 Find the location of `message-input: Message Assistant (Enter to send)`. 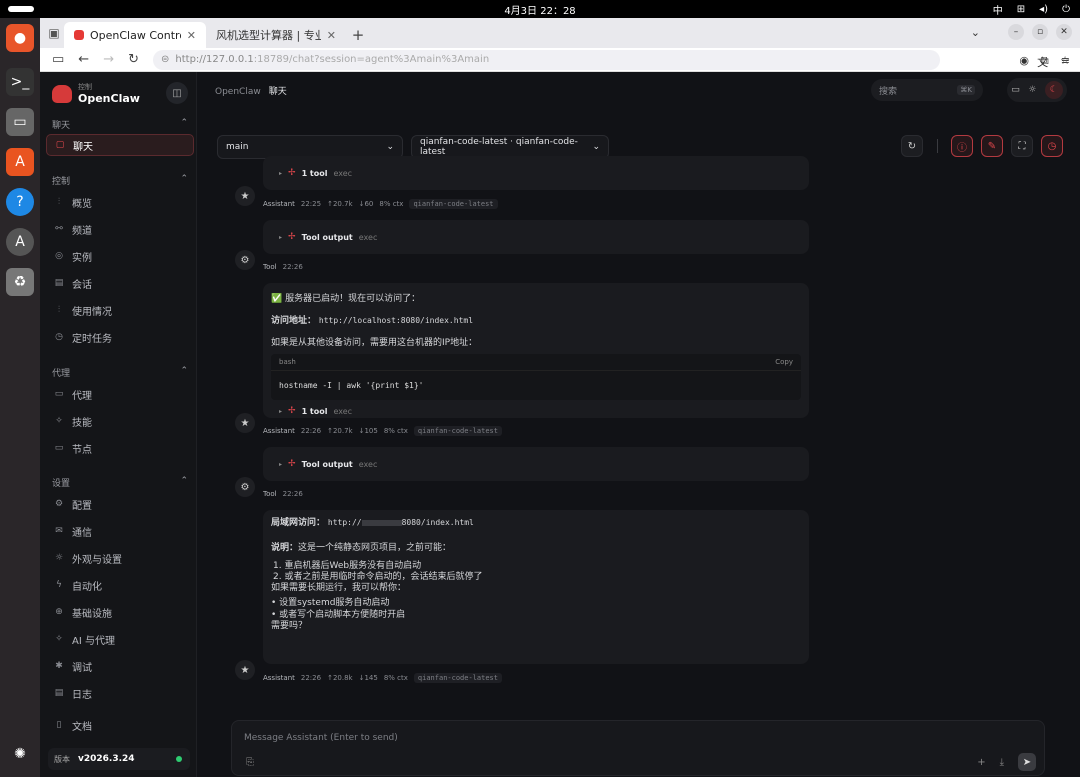

message-input: Message Assistant (Enter to send) is located at coordinates (321, 738).